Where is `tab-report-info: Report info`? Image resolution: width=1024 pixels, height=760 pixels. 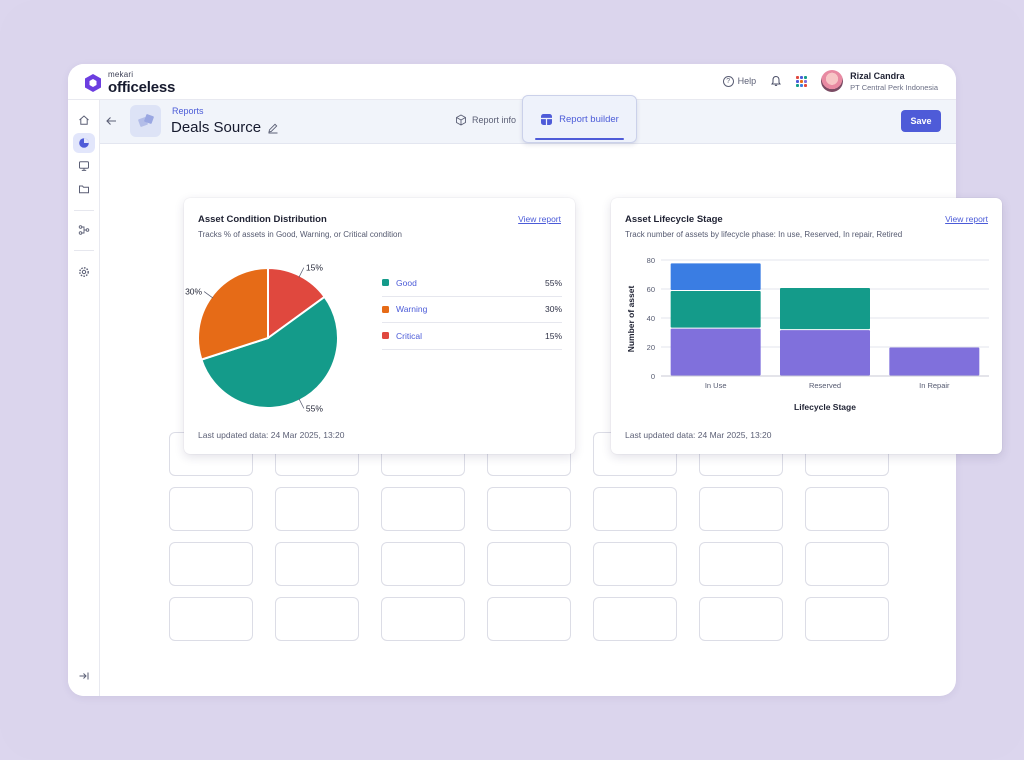 tab-report-info: Report info is located at coordinates (485, 120).